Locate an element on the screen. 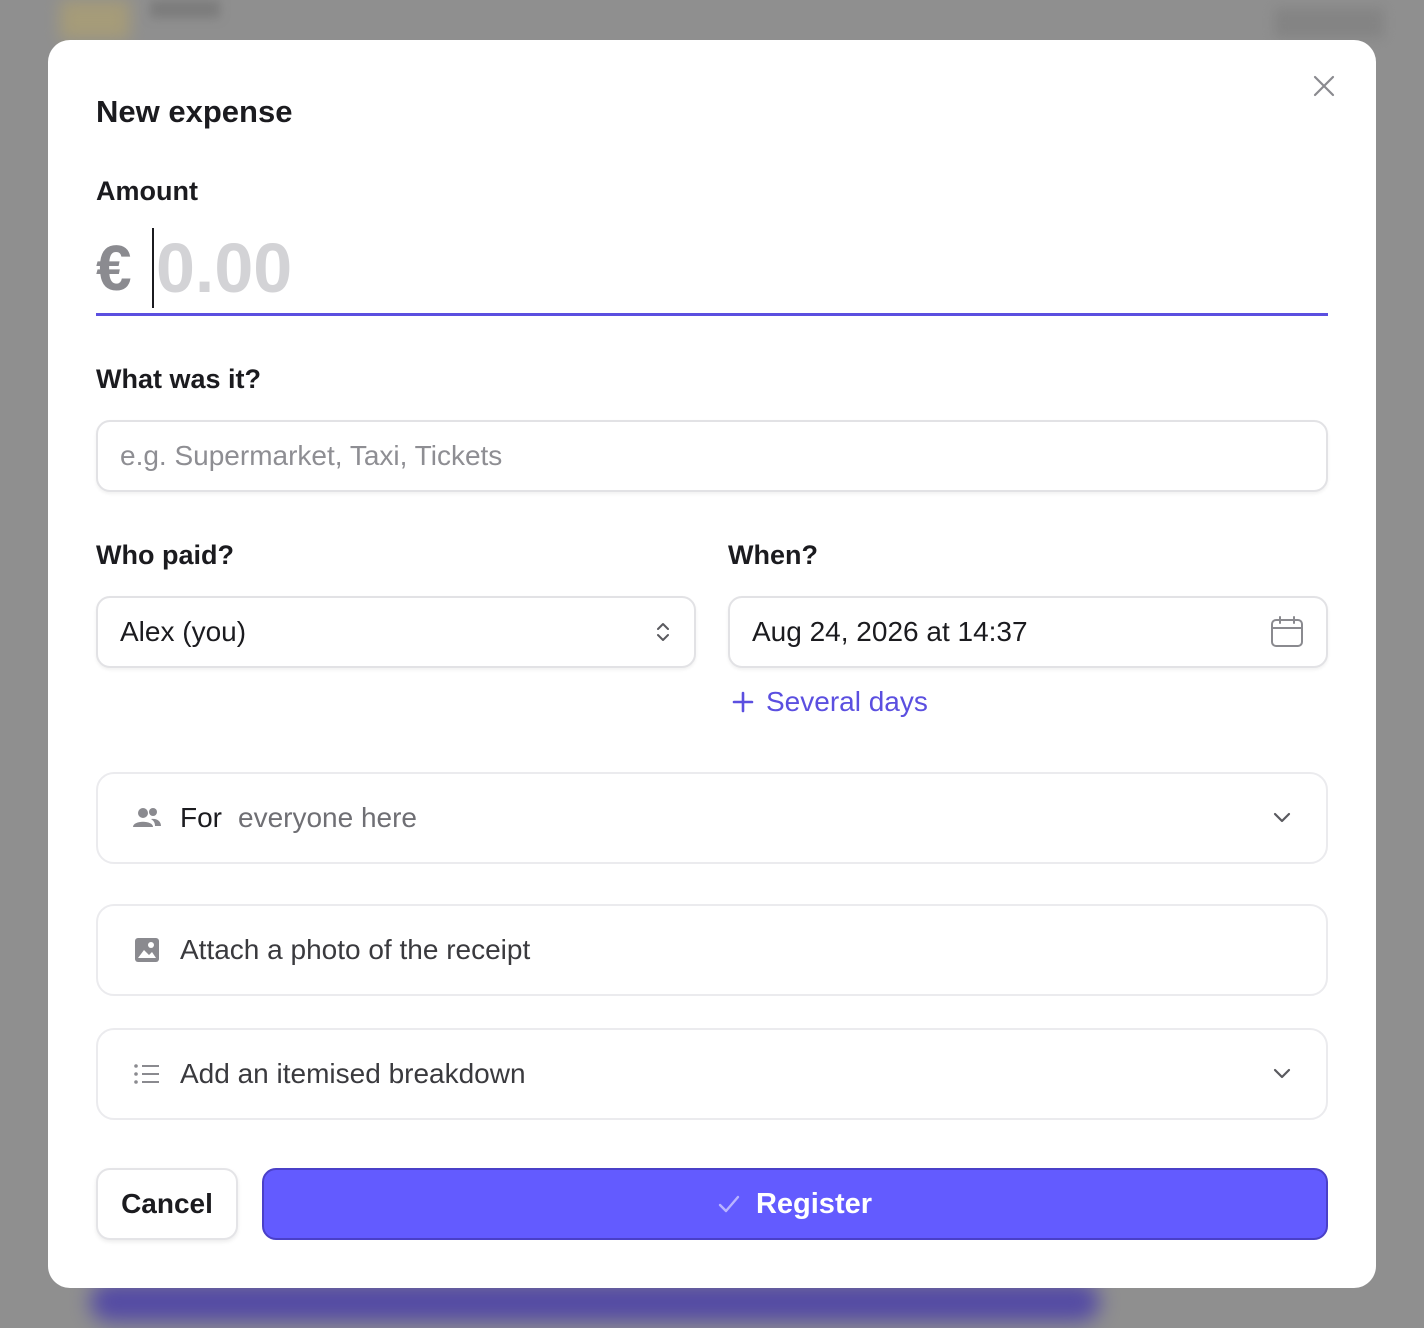  description-field is located at coordinates (712, 456).